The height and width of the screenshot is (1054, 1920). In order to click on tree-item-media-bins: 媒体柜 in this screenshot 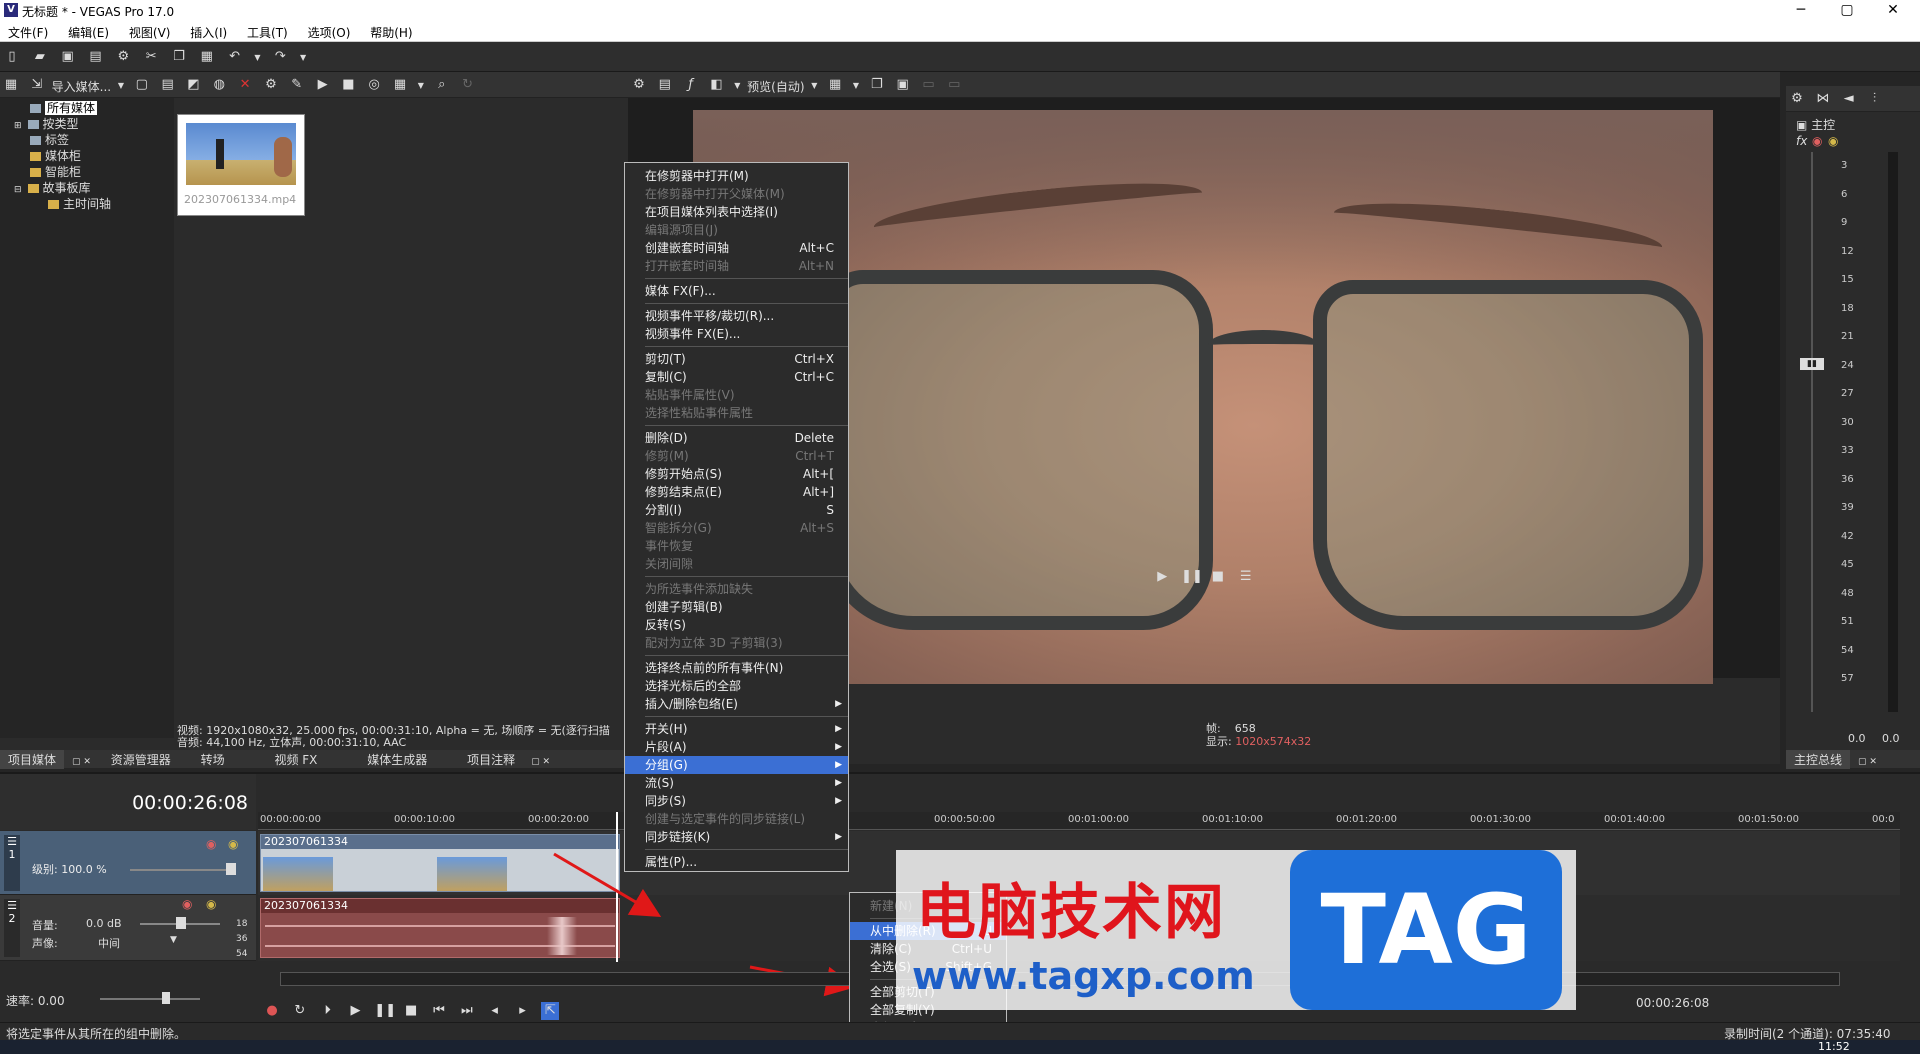, I will do `click(87, 156)`.